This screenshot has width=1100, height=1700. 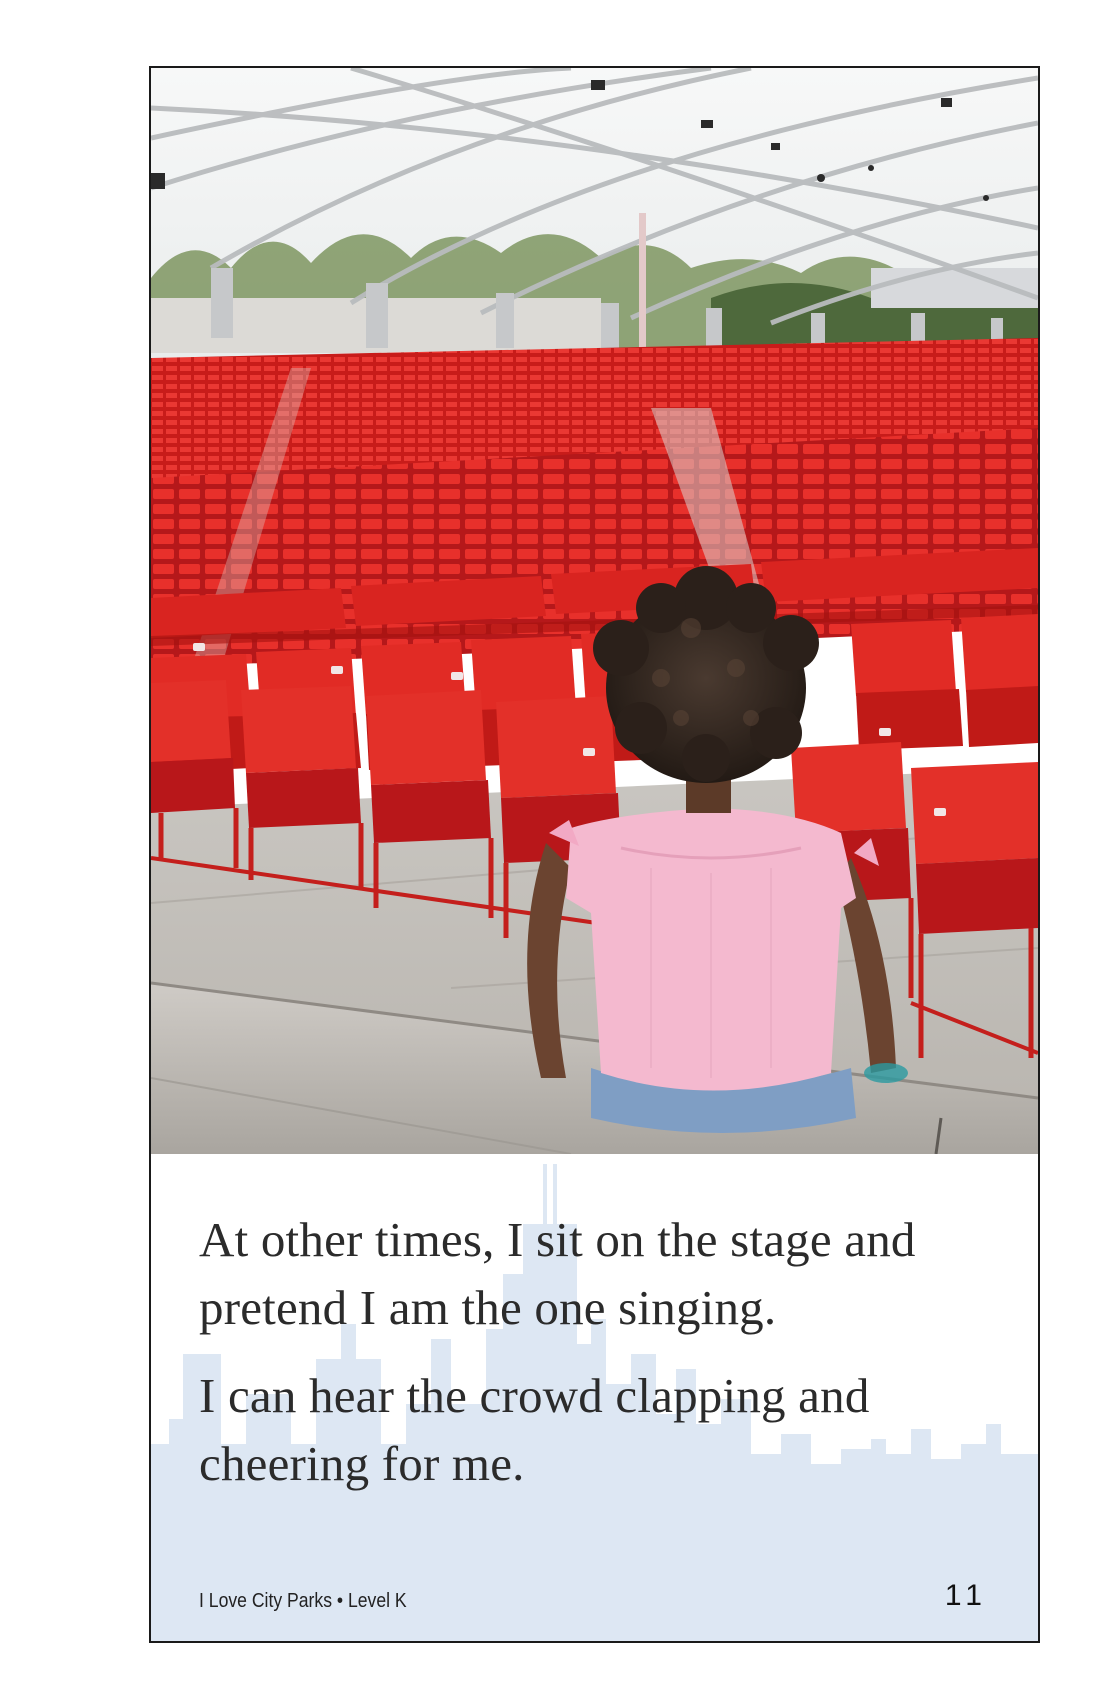 I want to click on page-number: 11, so click(x=966, y=1595).